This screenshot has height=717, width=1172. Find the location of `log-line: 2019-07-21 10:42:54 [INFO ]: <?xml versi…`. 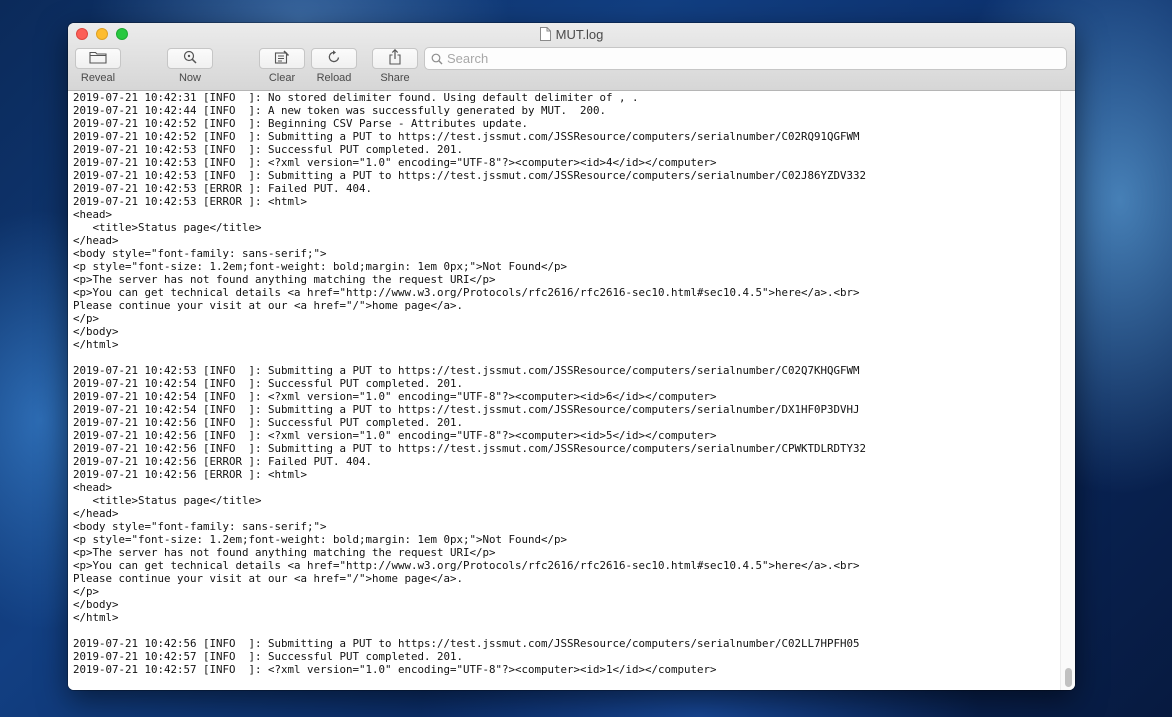

log-line: 2019-07-21 10:42:54 [INFO ]: <?xml versi… is located at coordinates (395, 396).